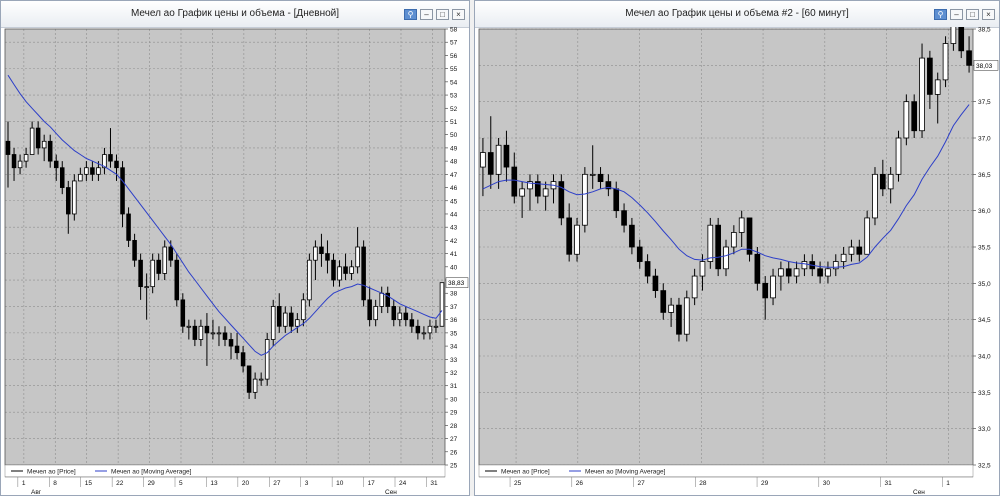 The image size is (1000, 496). I want to click on y-tick-label: 37, so click(454, 307).